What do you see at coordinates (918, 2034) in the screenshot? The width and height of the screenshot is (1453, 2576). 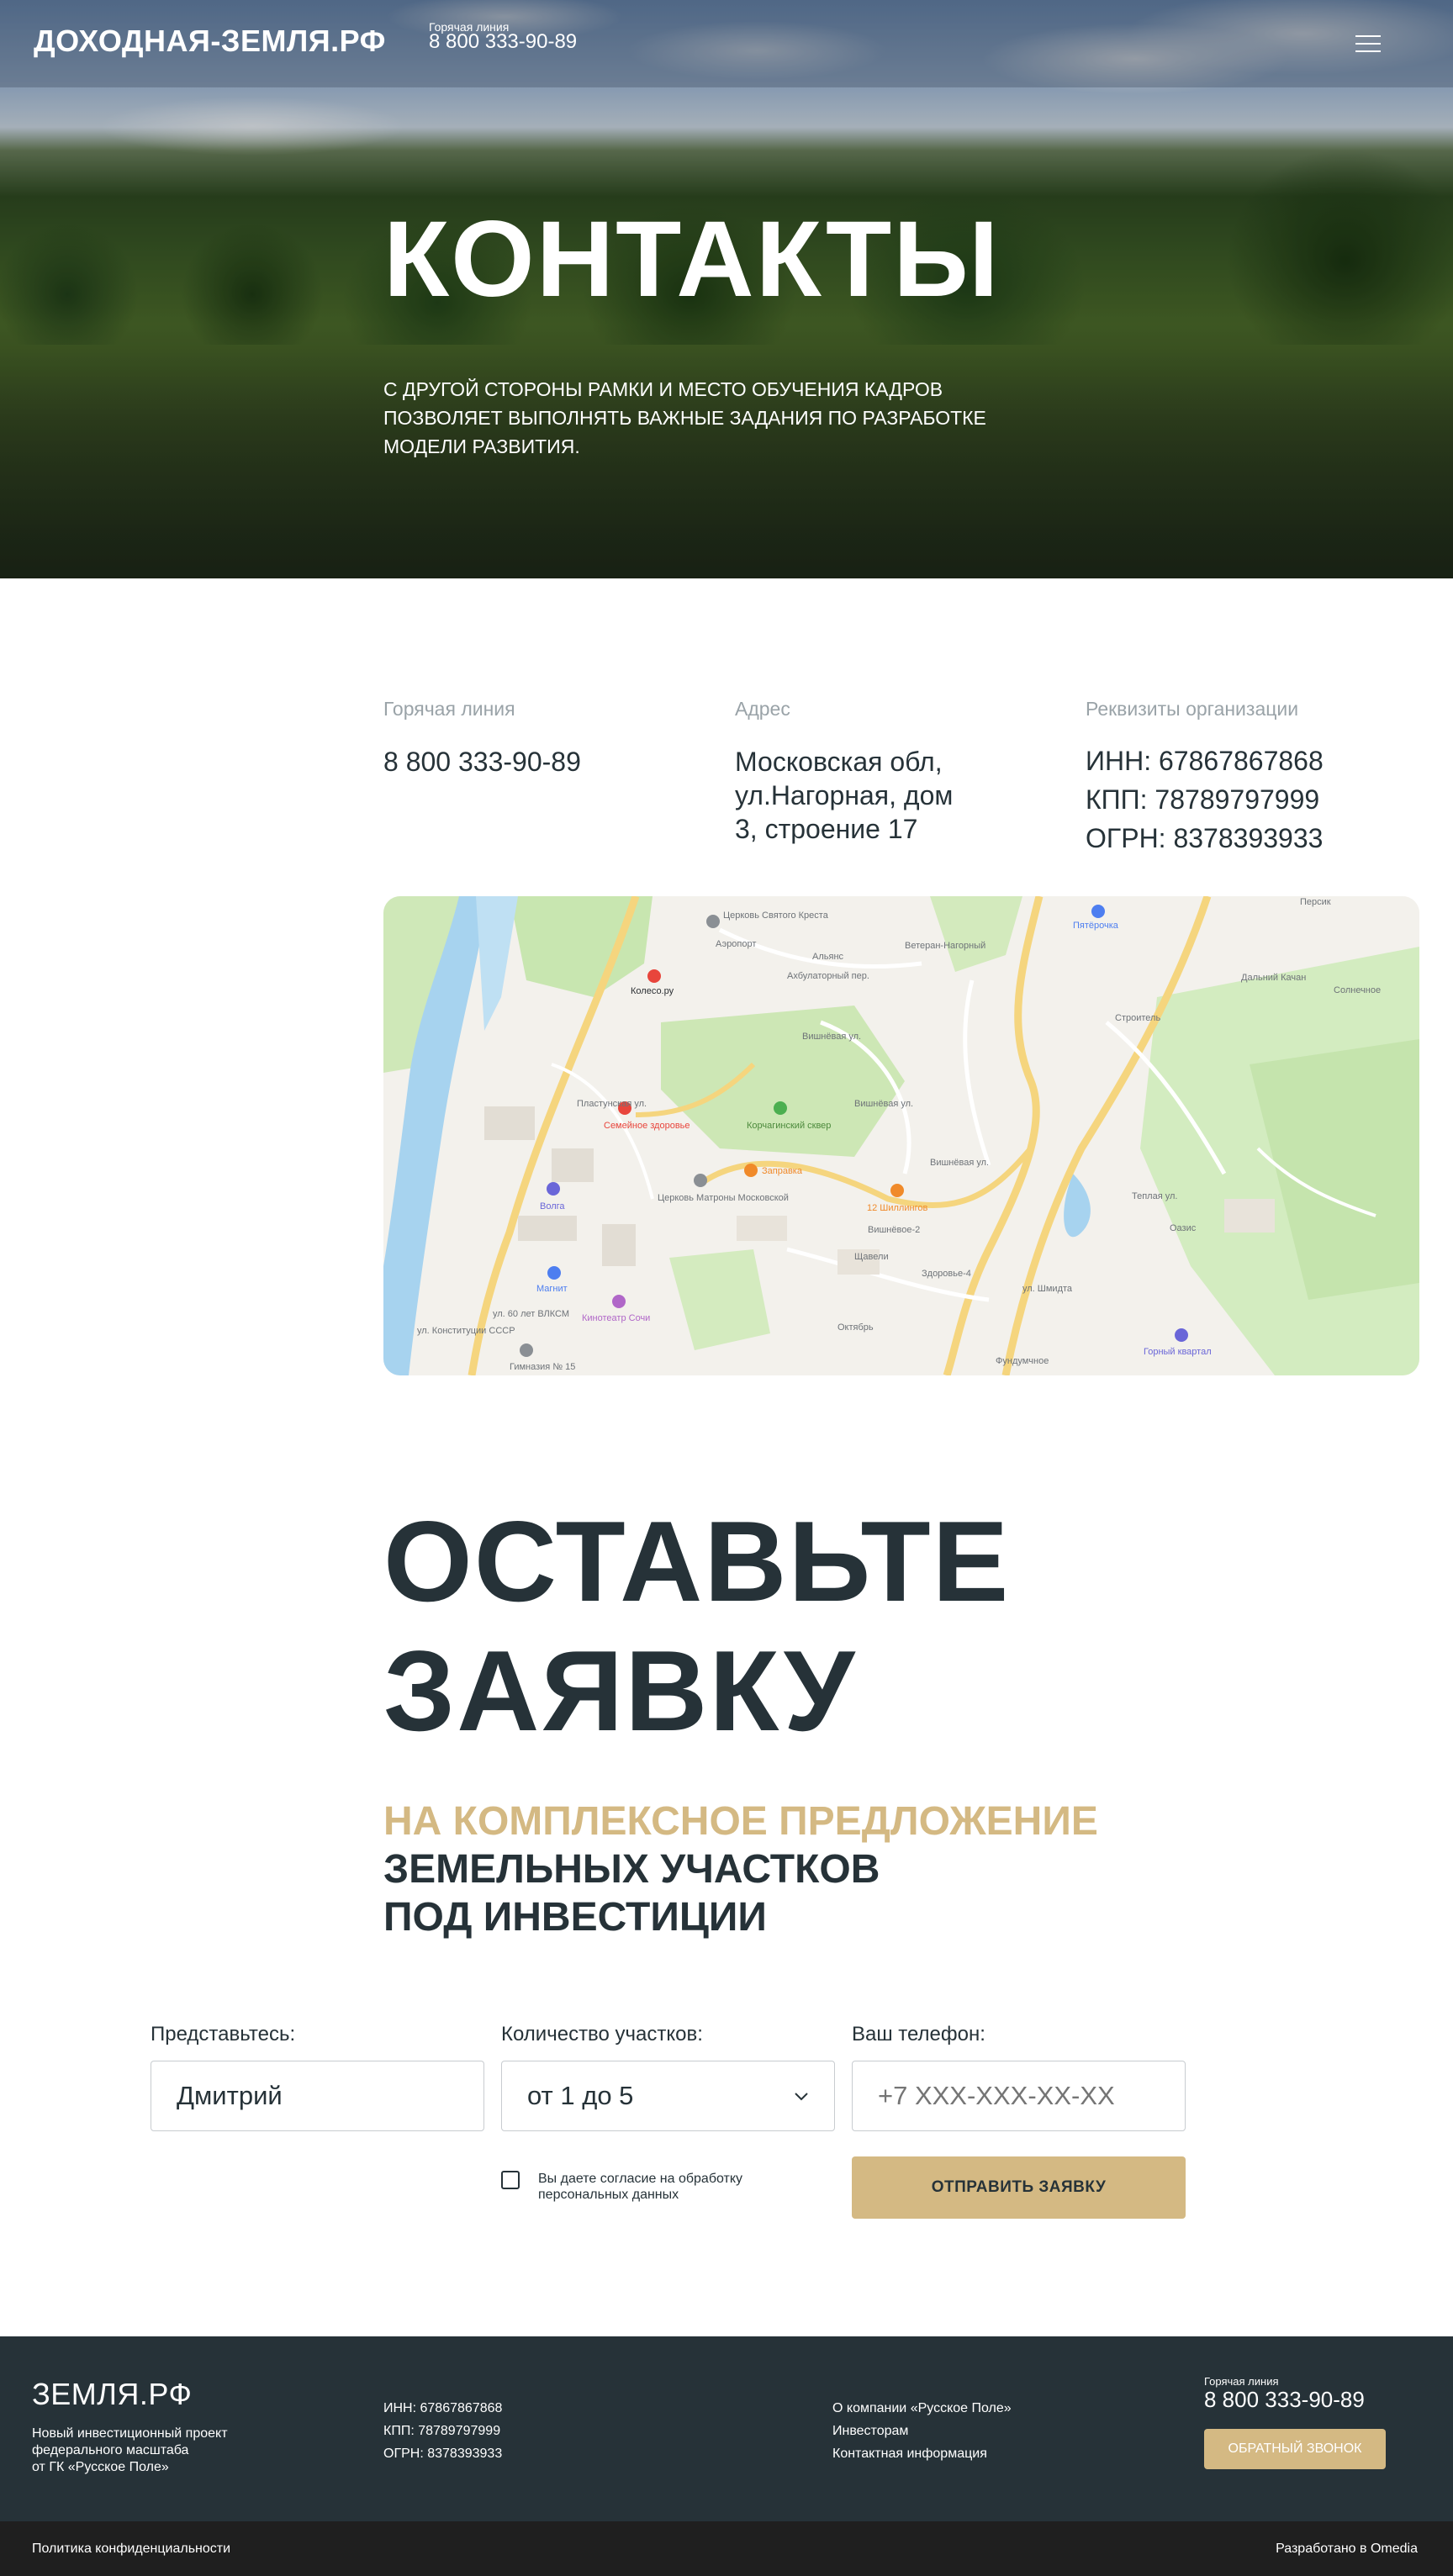 I see `phone-label: Ваш телефон:` at bounding box center [918, 2034].